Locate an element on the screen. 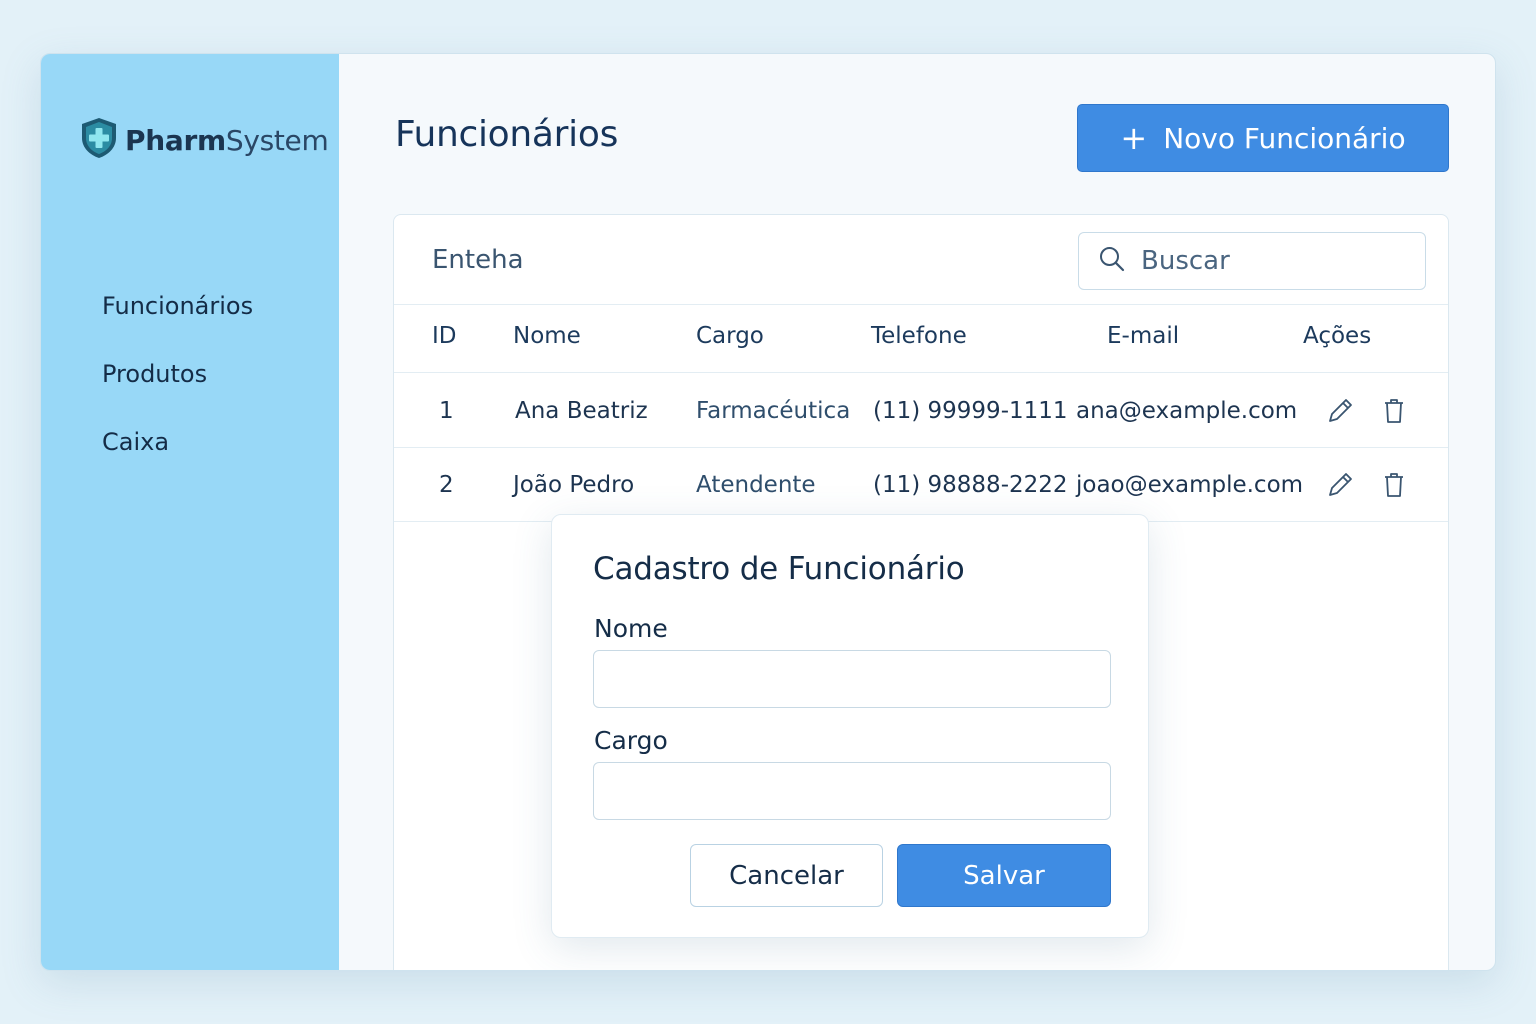 This screenshot has width=1536, height=1024. sidebar-nav: Funcionários Produtos Caixa is located at coordinates (177, 388).